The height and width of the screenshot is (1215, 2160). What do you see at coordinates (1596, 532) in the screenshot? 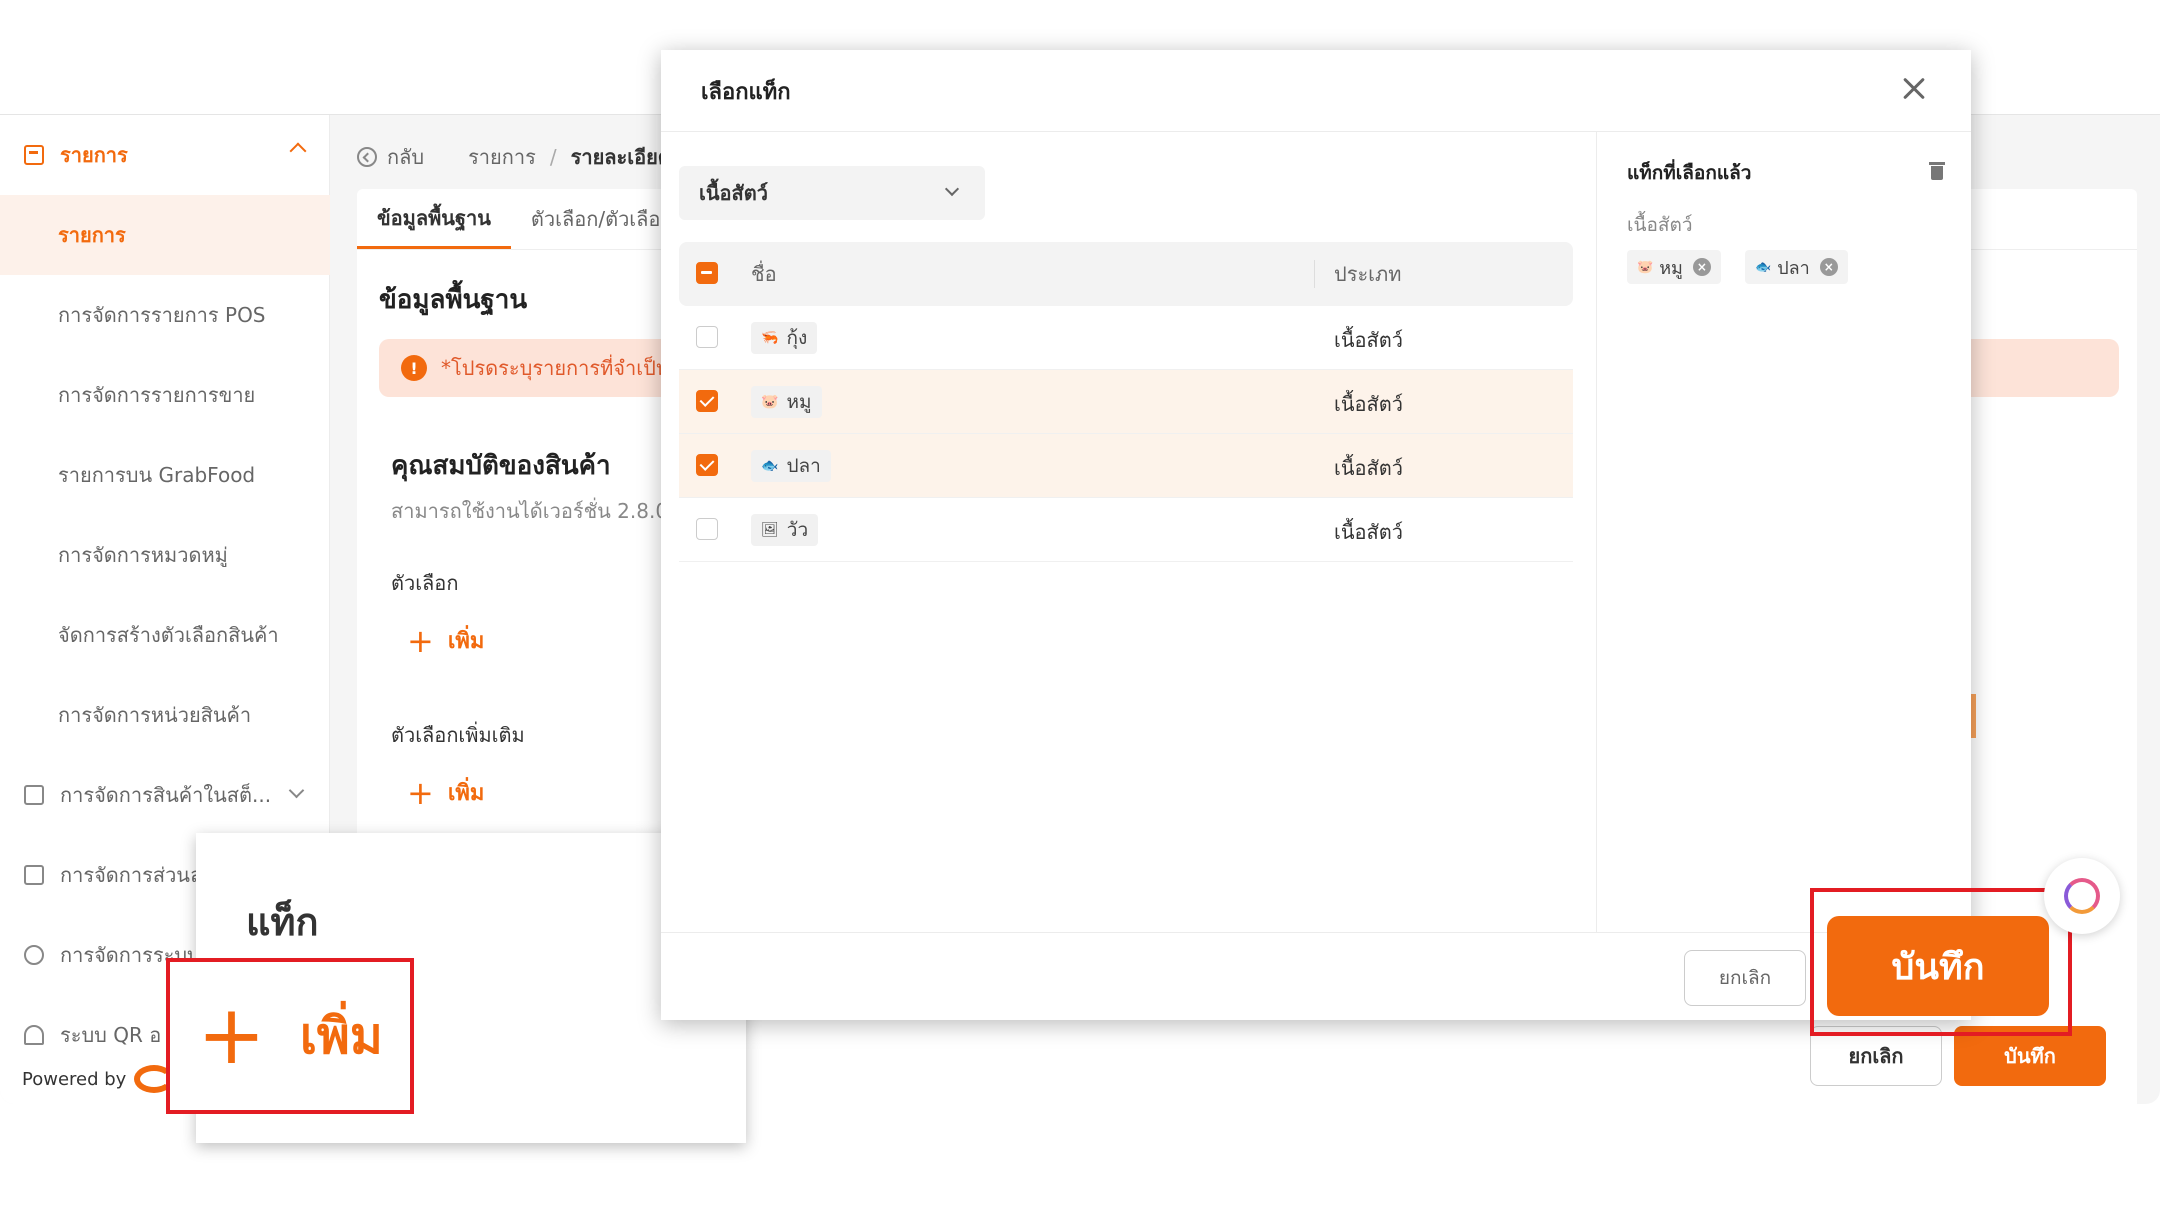
I see `panel-divider` at bounding box center [1596, 532].